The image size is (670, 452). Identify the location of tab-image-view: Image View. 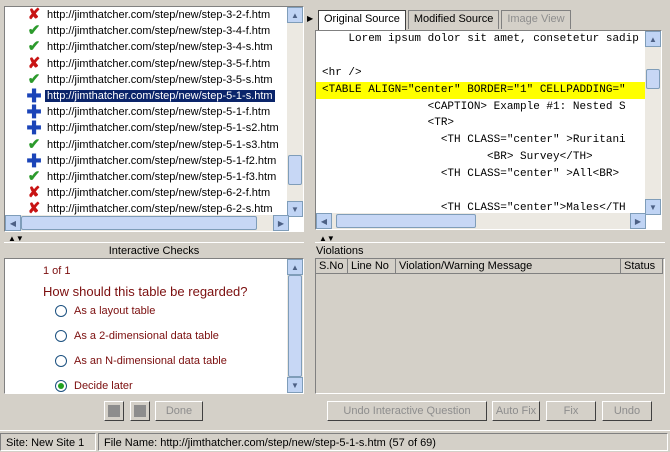
(536, 19).